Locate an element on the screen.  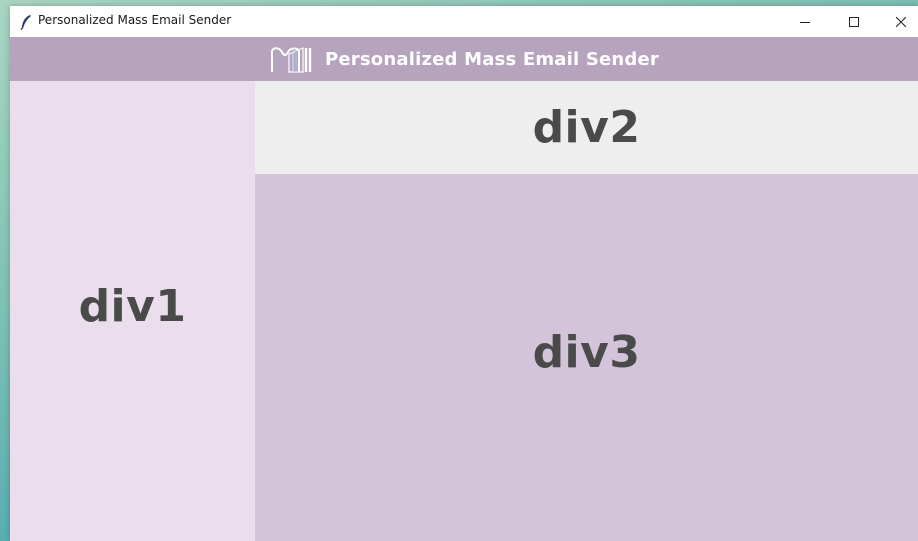
minimize-button is located at coordinates (805, 21).